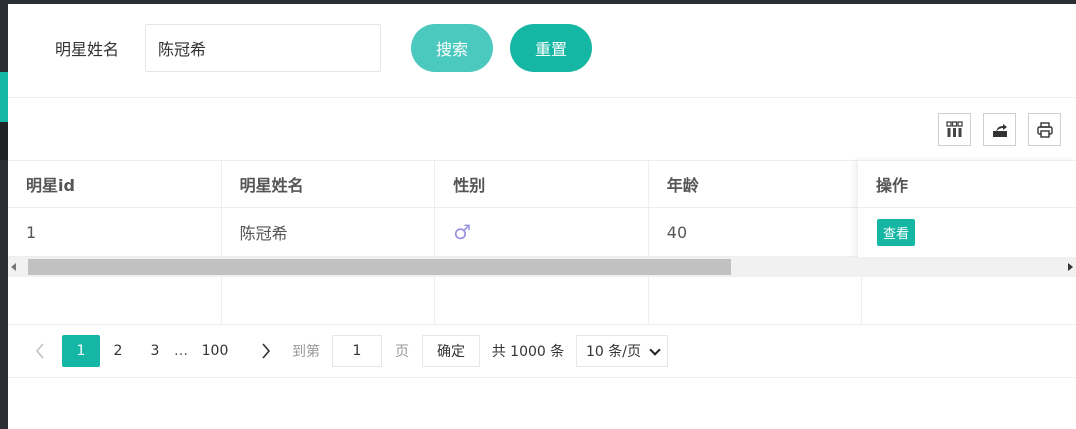  I want to click on sidebar-active-indicator, so click(4, 97).